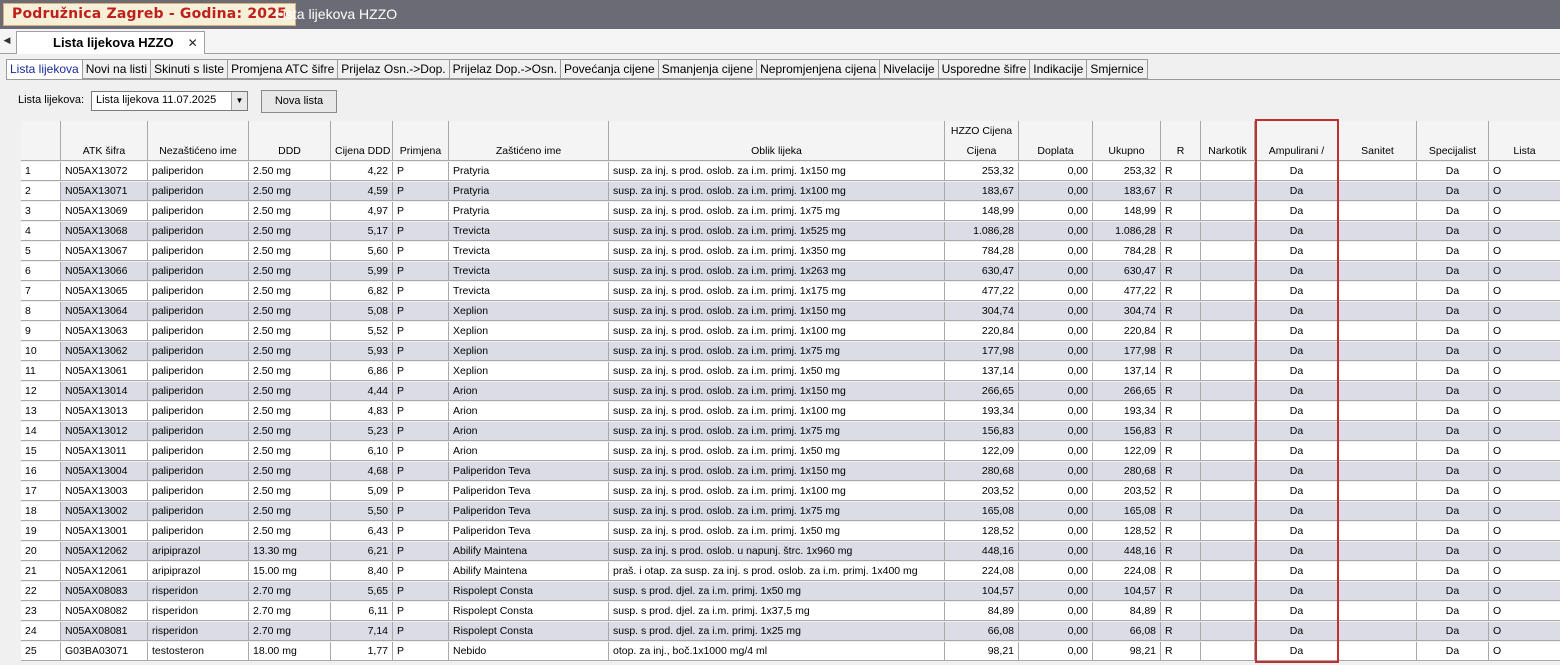  Describe the element at coordinates (610, 69) in the screenshot. I see `tab-pove-anja-cijene: Povećanja cijene` at that location.